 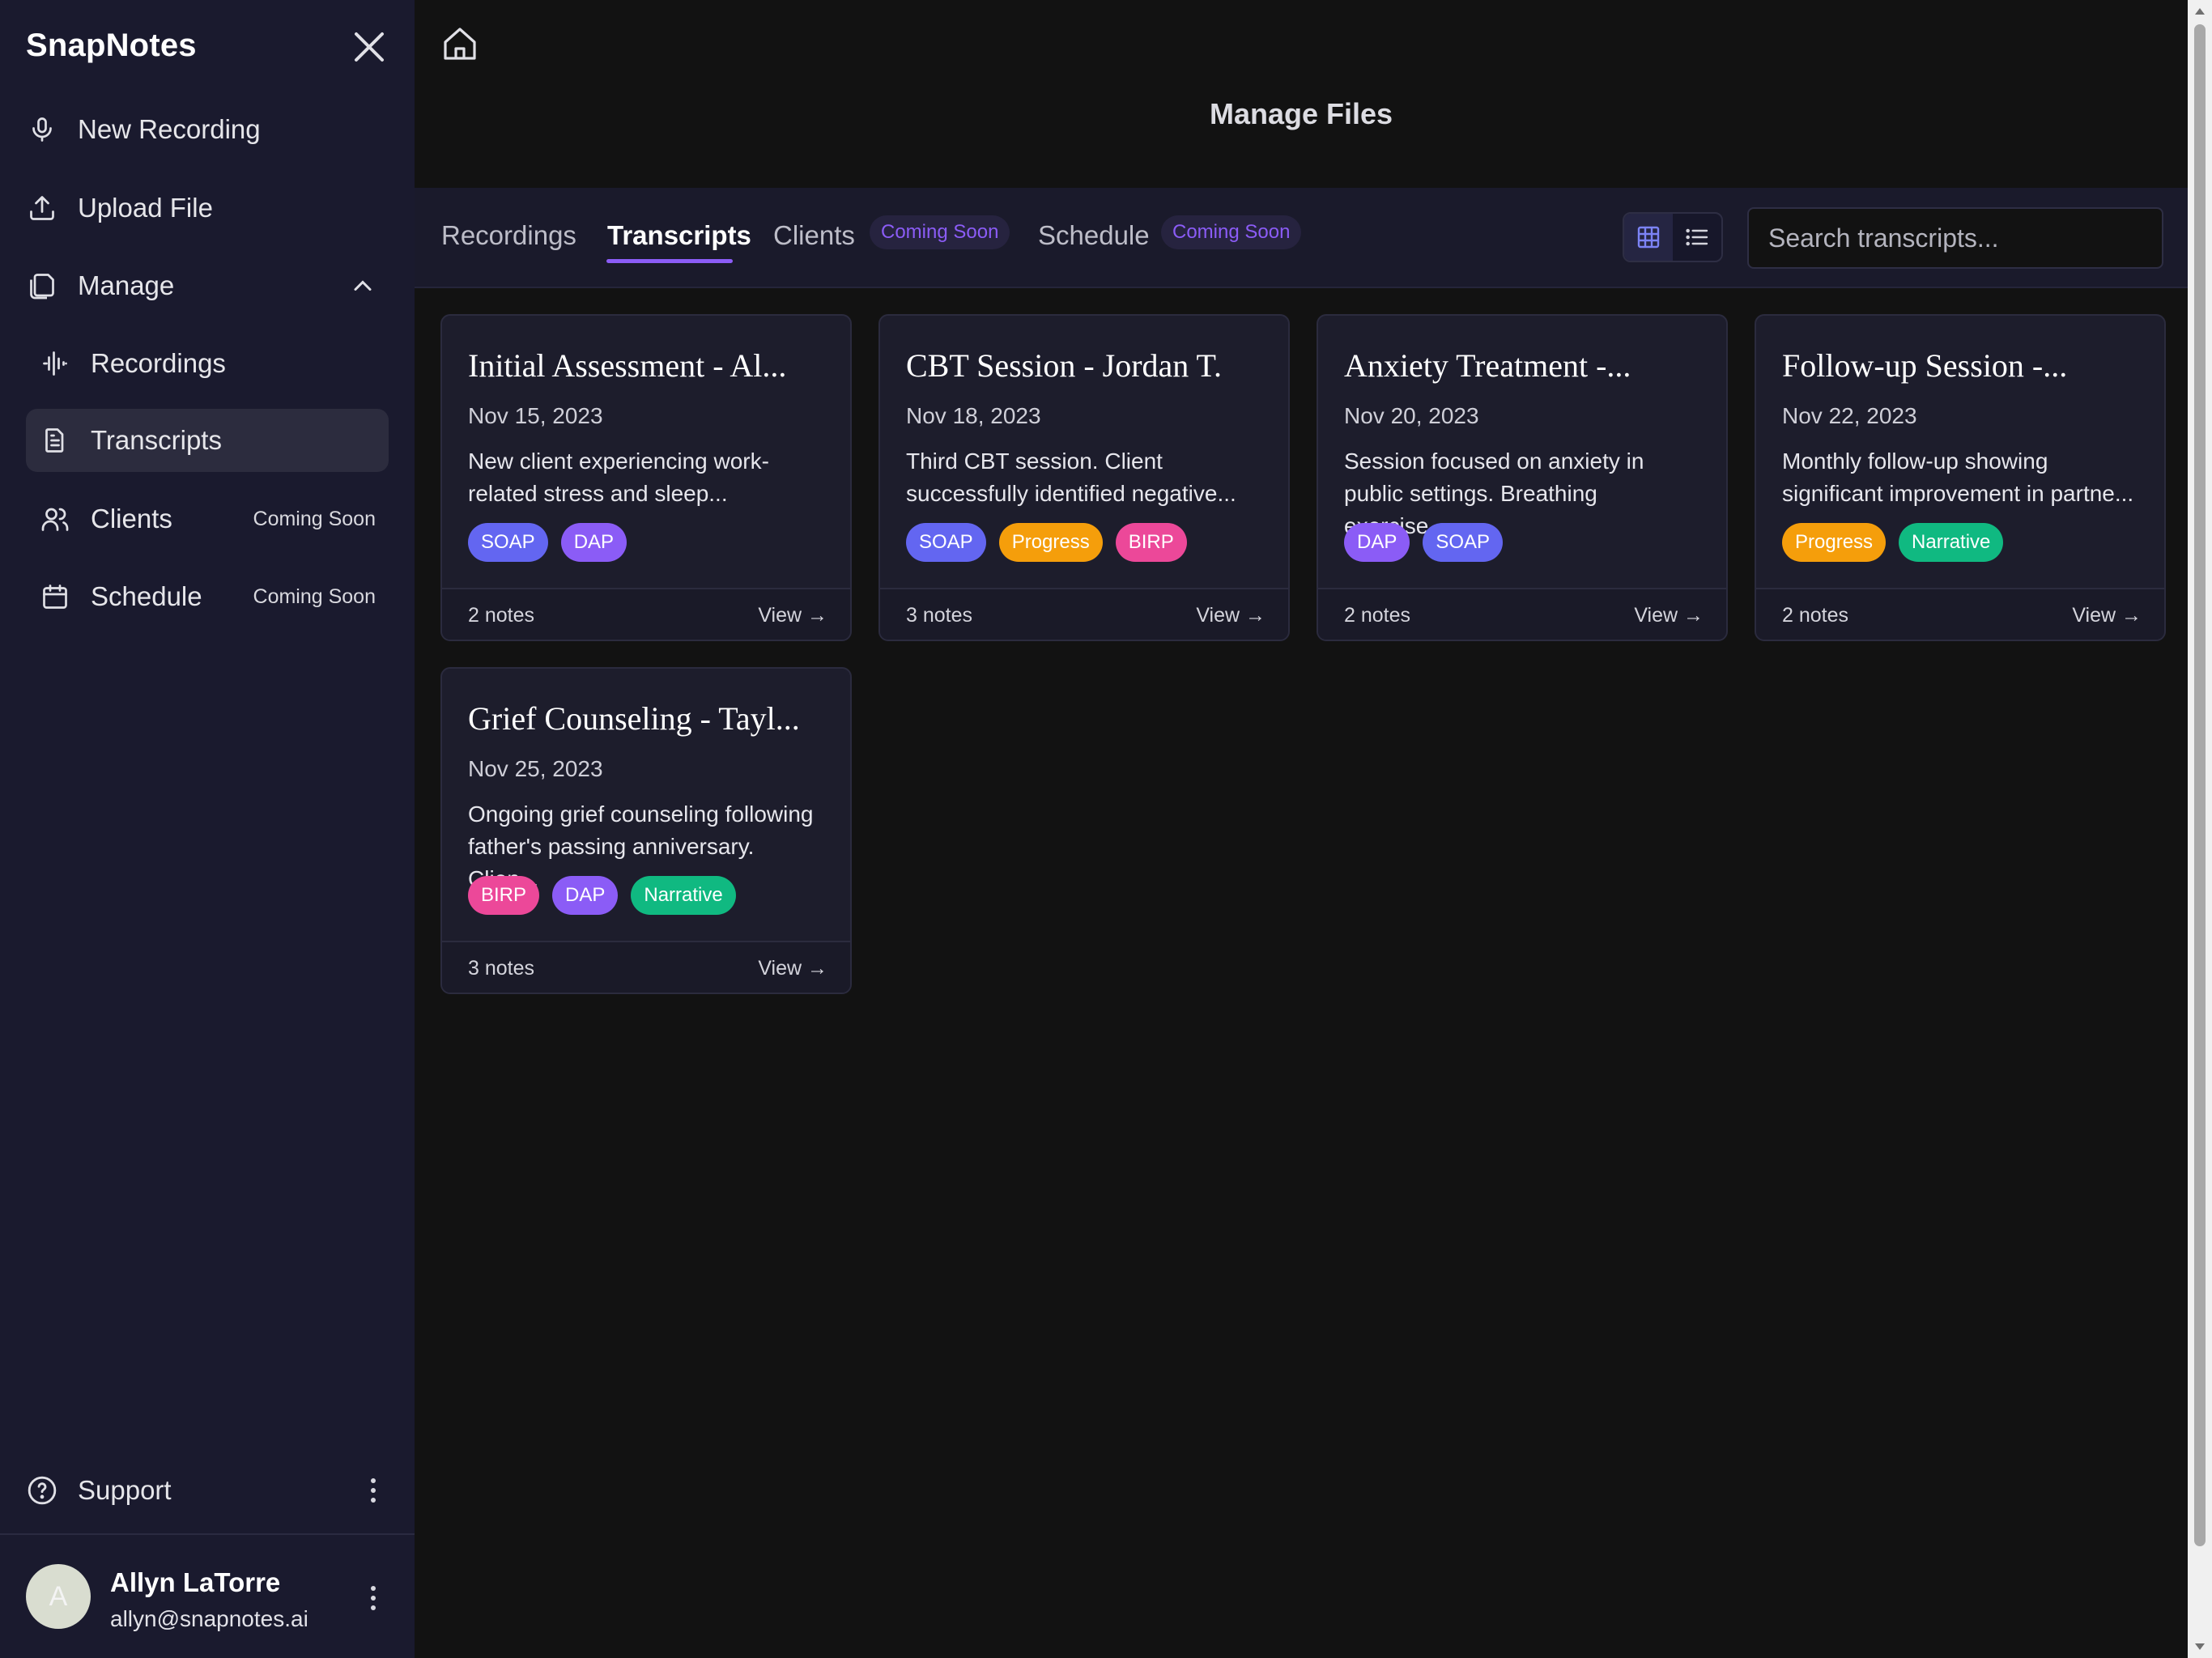 I want to click on sidebar-item-clients: Clients Coming Soon, so click(x=208, y=519).